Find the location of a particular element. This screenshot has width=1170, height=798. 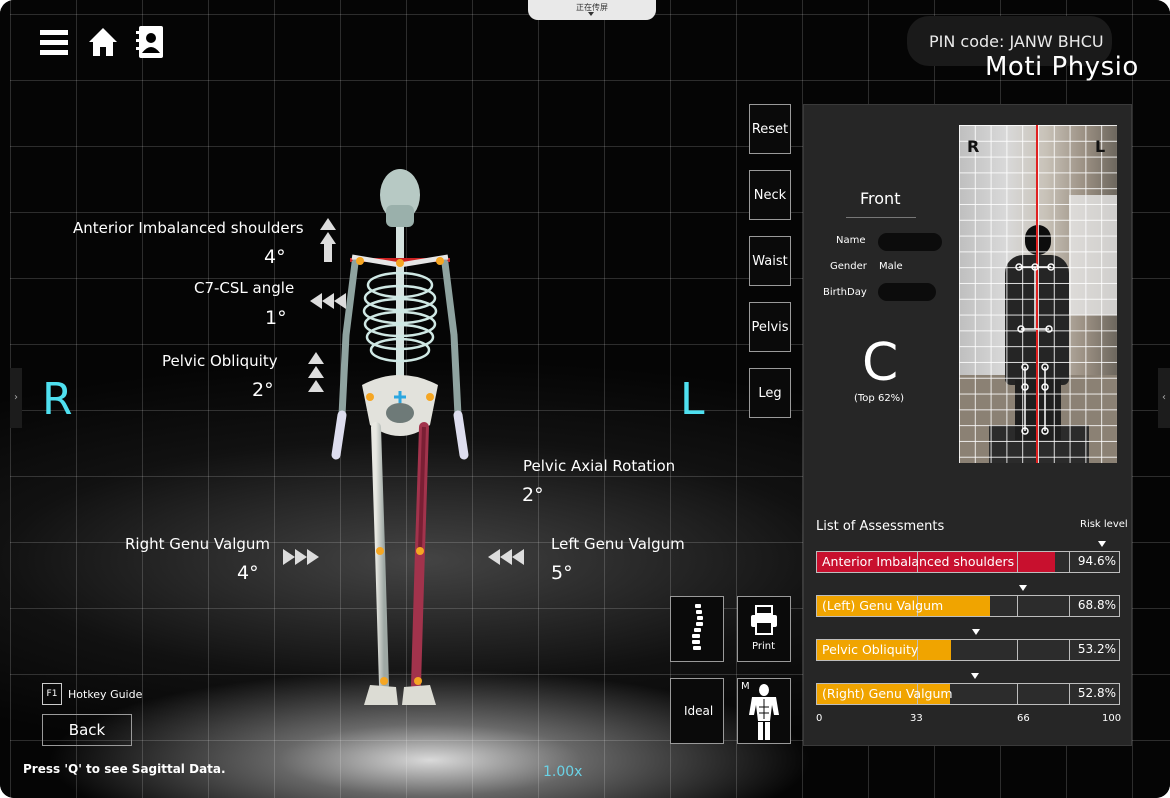

panel-title: Front is located at coordinates (880, 198).